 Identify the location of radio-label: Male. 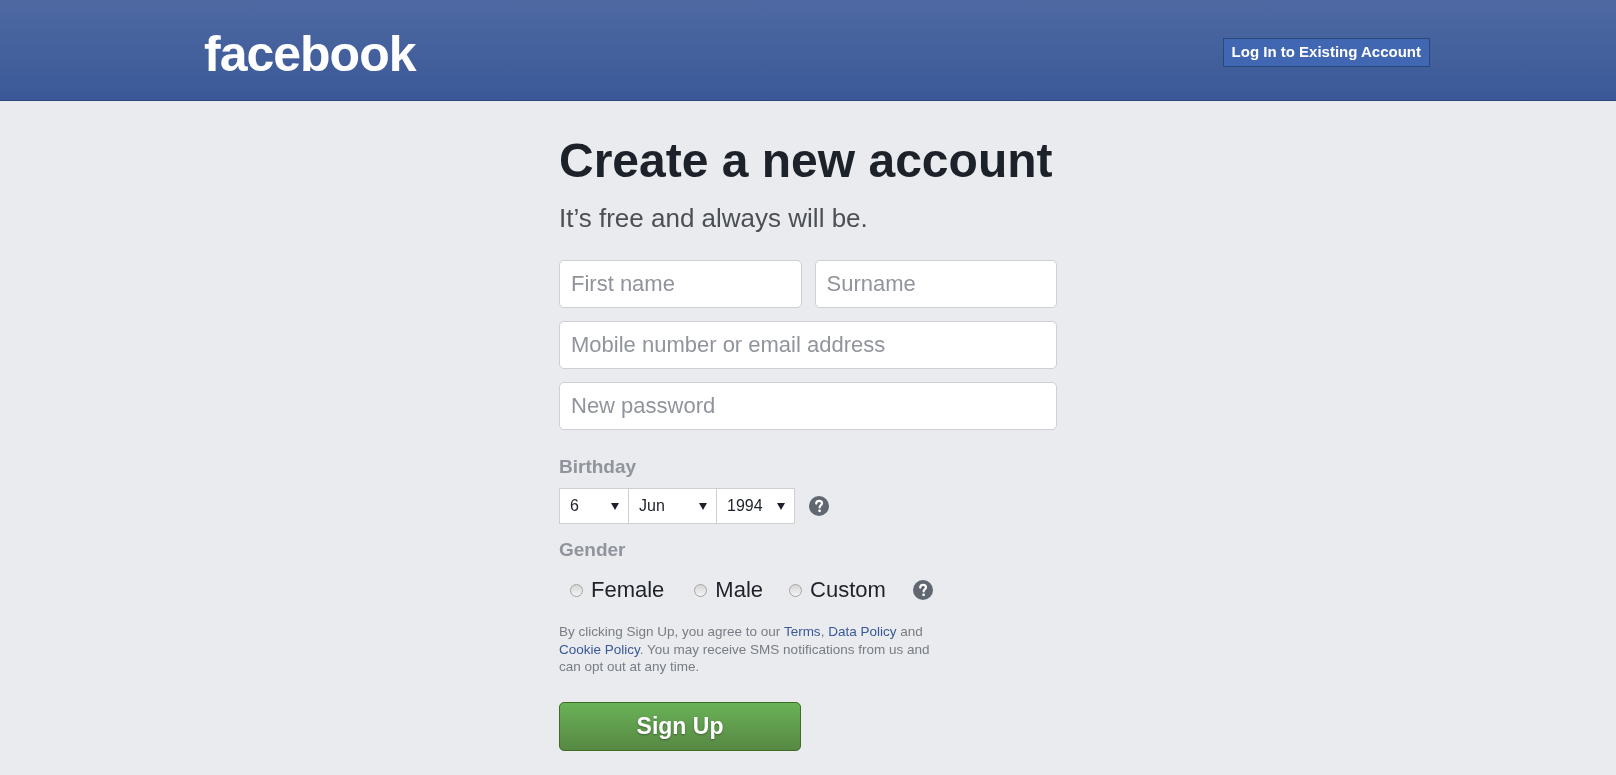
(739, 590).